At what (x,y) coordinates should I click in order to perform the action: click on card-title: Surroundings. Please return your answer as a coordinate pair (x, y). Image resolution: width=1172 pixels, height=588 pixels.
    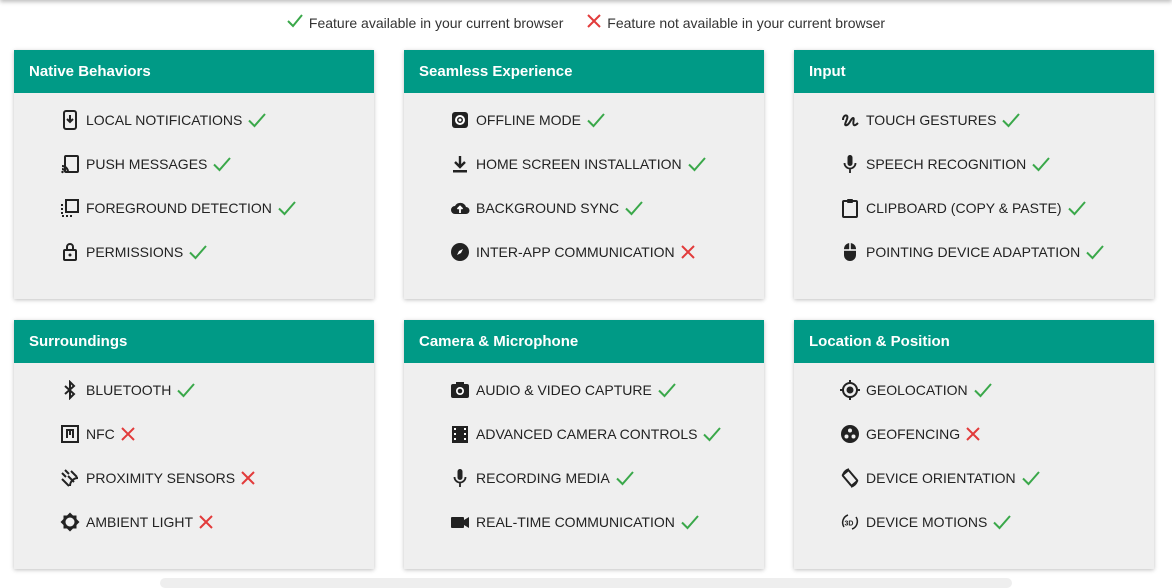
    Looking at the image, I should click on (194, 341).